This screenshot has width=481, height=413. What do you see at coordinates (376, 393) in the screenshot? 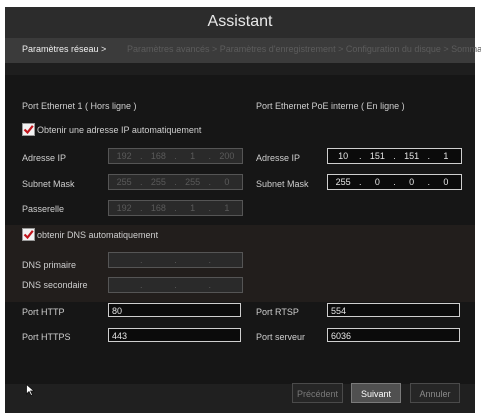
I see `next-button: Suivant` at bounding box center [376, 393].